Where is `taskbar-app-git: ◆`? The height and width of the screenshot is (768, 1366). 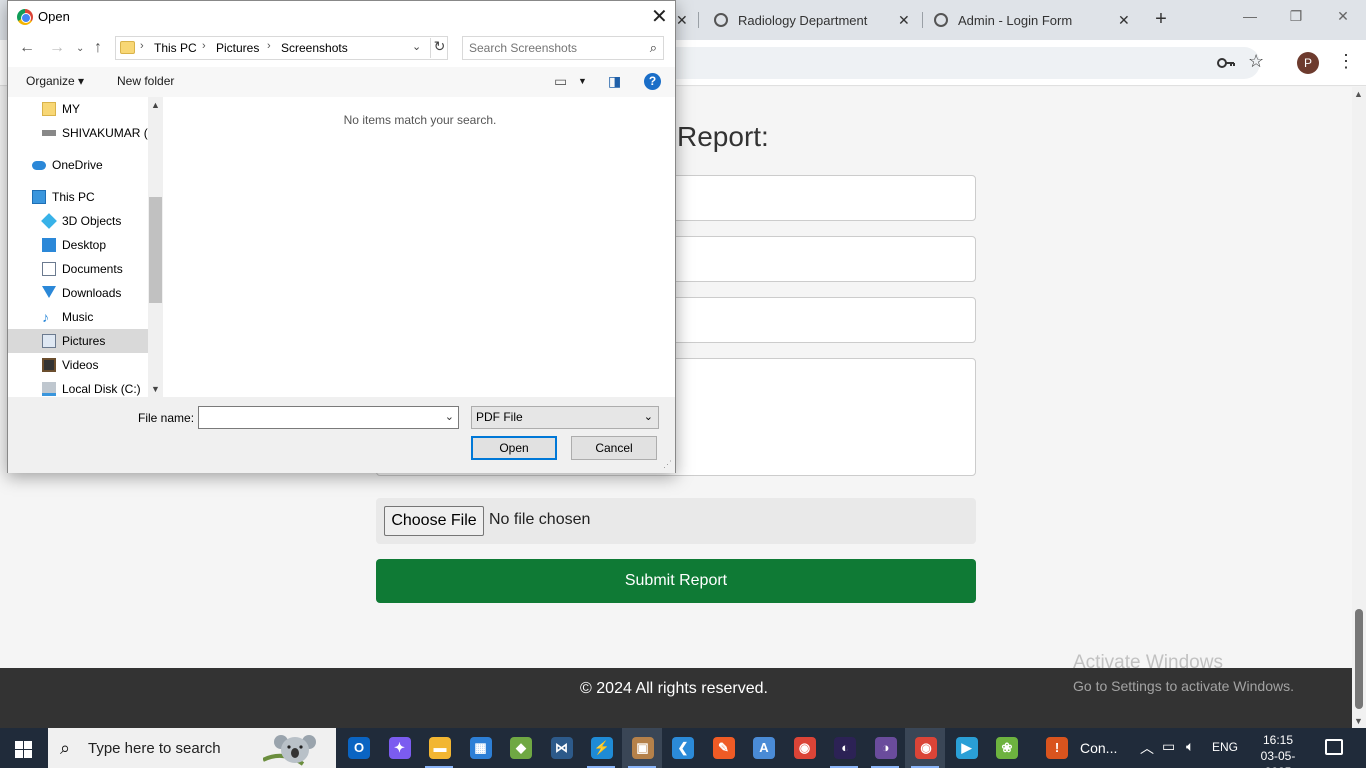 taskbar-app-git: ◆ is located at coordinates (520, 748).